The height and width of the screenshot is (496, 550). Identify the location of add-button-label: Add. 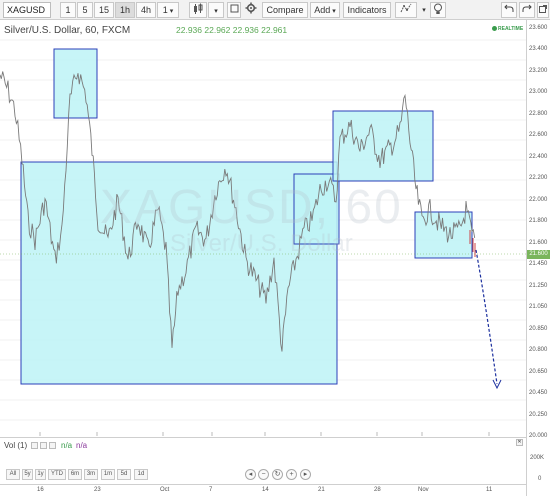
(322, 10).